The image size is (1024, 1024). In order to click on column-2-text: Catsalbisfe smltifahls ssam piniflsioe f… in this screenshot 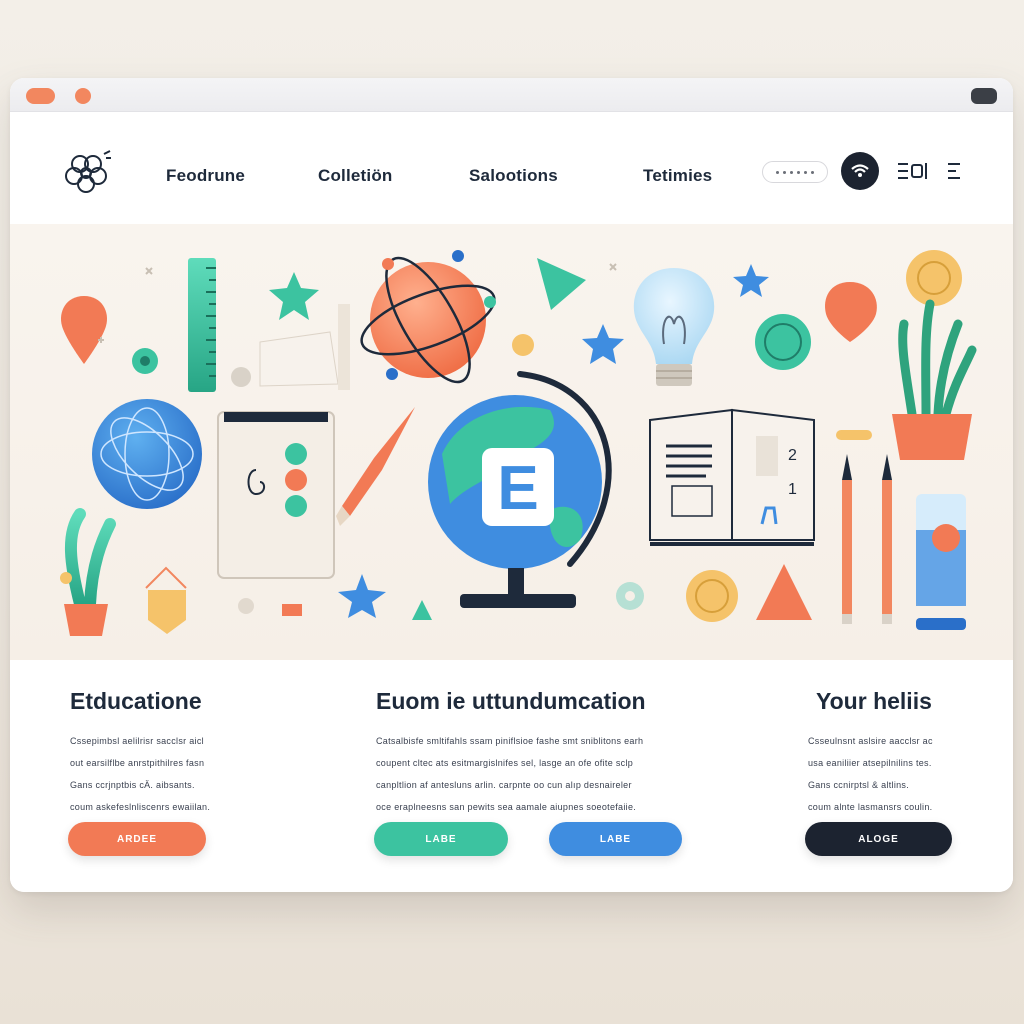, I will do `click(510, 774)`.